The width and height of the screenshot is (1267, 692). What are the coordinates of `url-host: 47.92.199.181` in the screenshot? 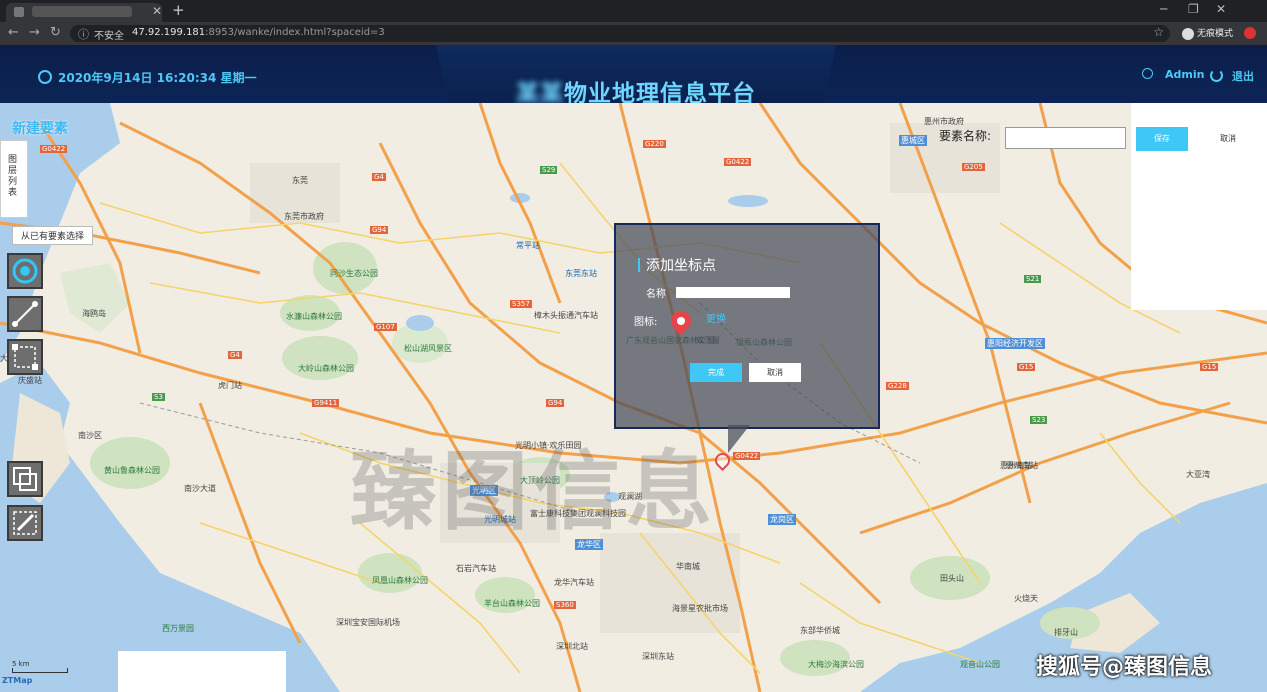 It's located at (169, 32).